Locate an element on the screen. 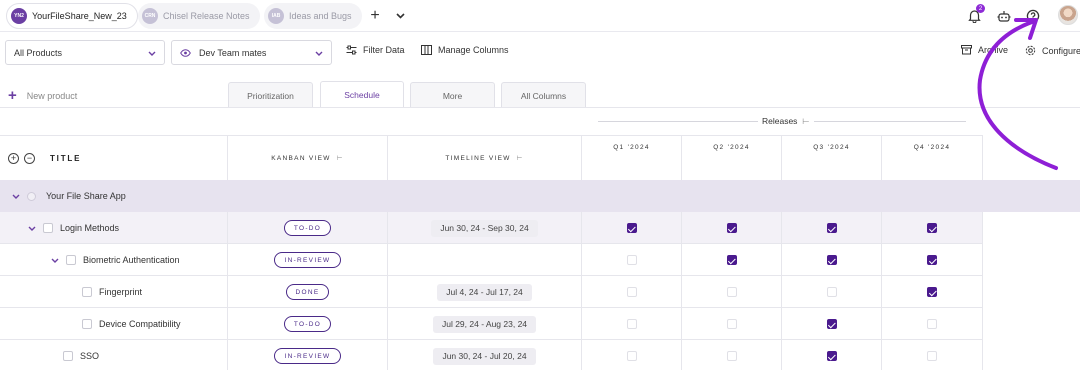  new-product-button: + New product is located at coordinates (42, 95).